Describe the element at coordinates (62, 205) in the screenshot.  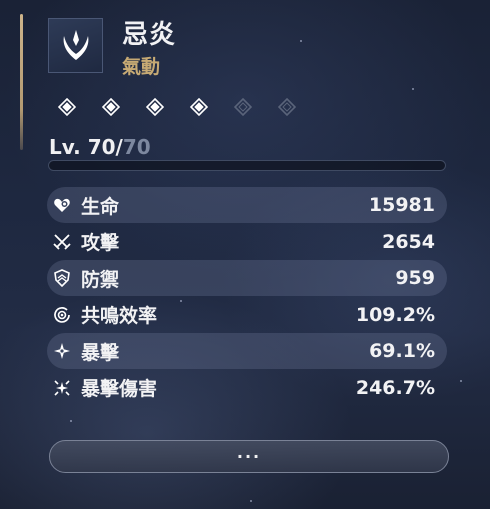
I see `heart-icon` at that location.